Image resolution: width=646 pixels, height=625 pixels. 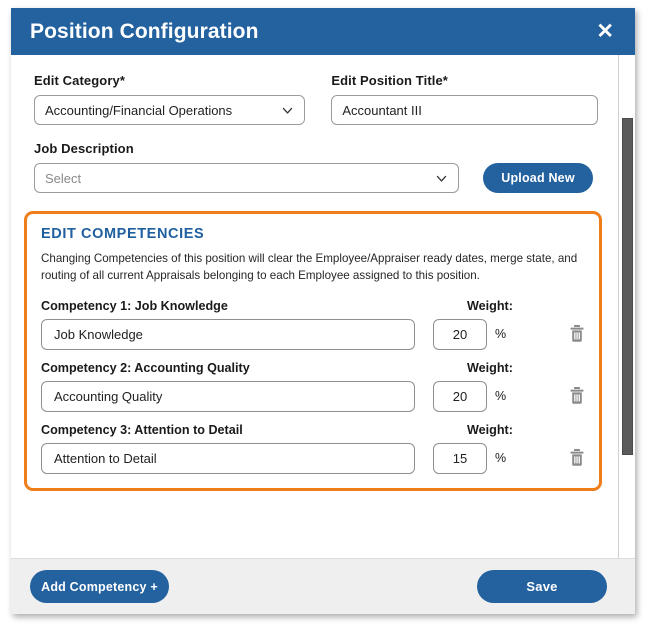 I want to click on competency-label: Competency 3: Attention to Detail, so click(x=142, y=429).